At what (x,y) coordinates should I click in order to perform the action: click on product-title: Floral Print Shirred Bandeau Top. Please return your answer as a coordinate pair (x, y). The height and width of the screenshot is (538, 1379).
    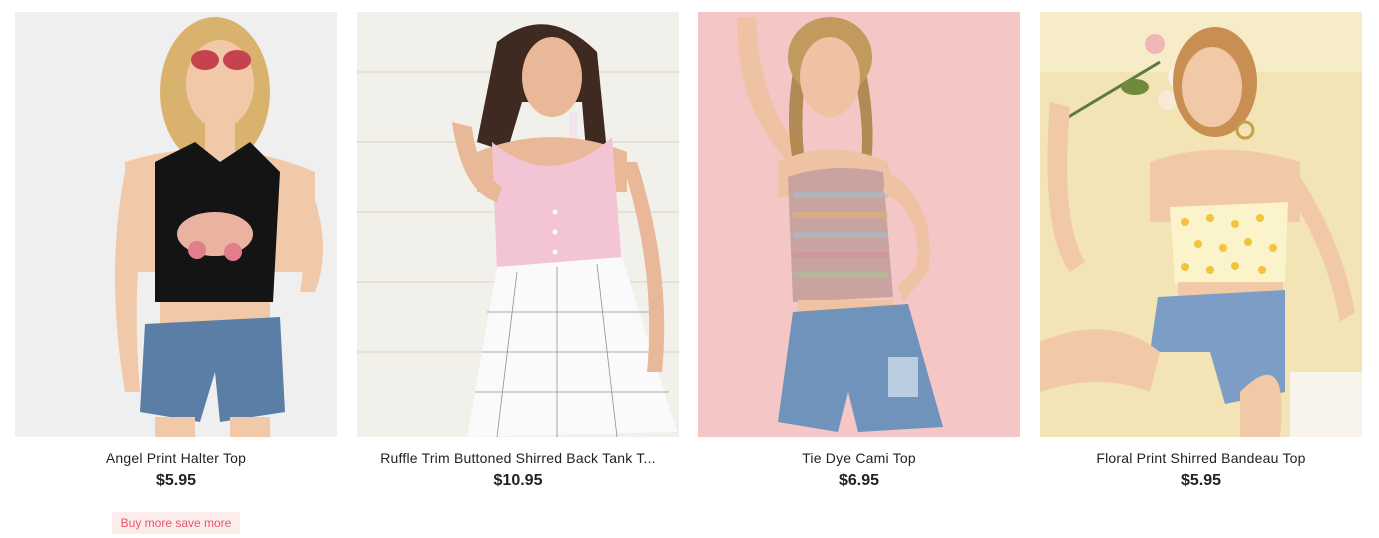
    Looking at the image, I should click on (1201, 458).